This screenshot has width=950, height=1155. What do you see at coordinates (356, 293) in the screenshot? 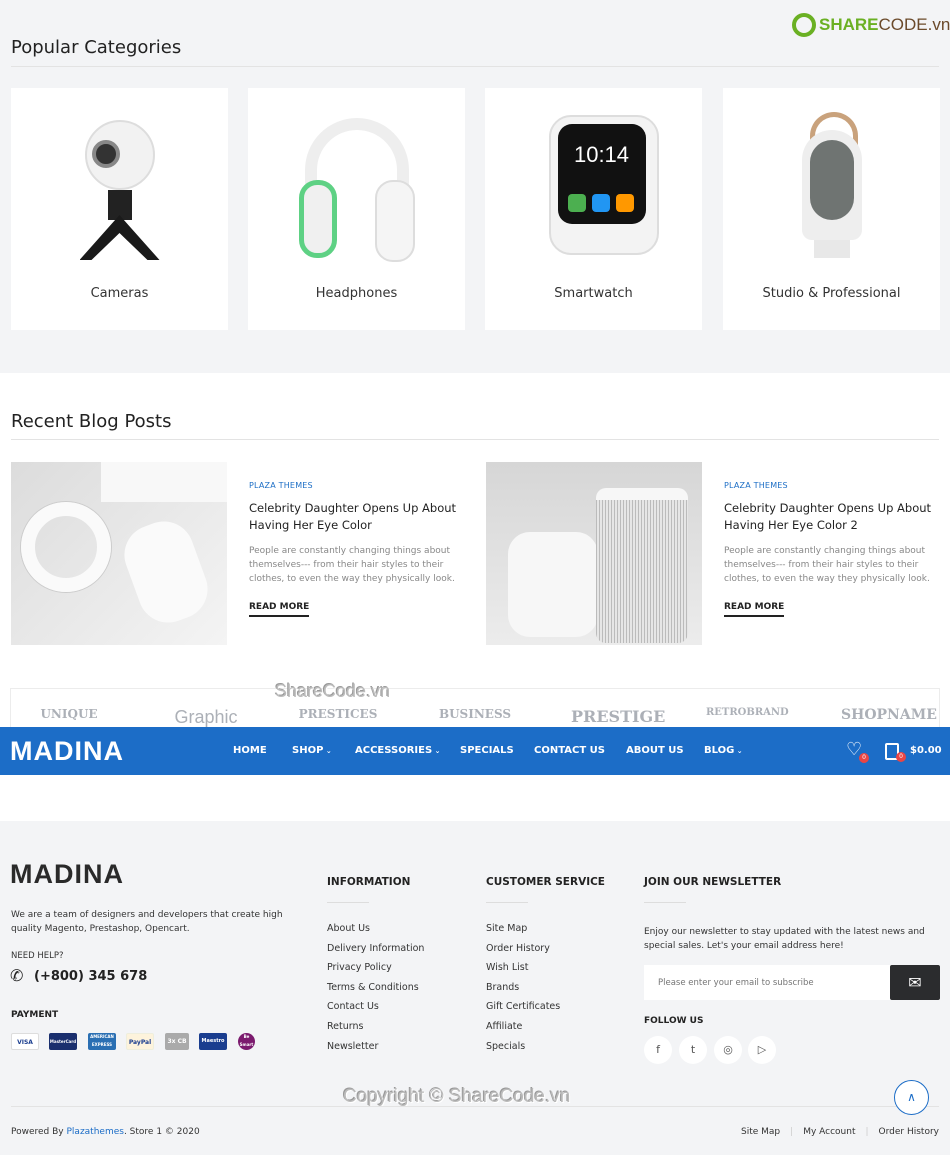
I see `category-label: Headphones` at bounding box center [356, 293].